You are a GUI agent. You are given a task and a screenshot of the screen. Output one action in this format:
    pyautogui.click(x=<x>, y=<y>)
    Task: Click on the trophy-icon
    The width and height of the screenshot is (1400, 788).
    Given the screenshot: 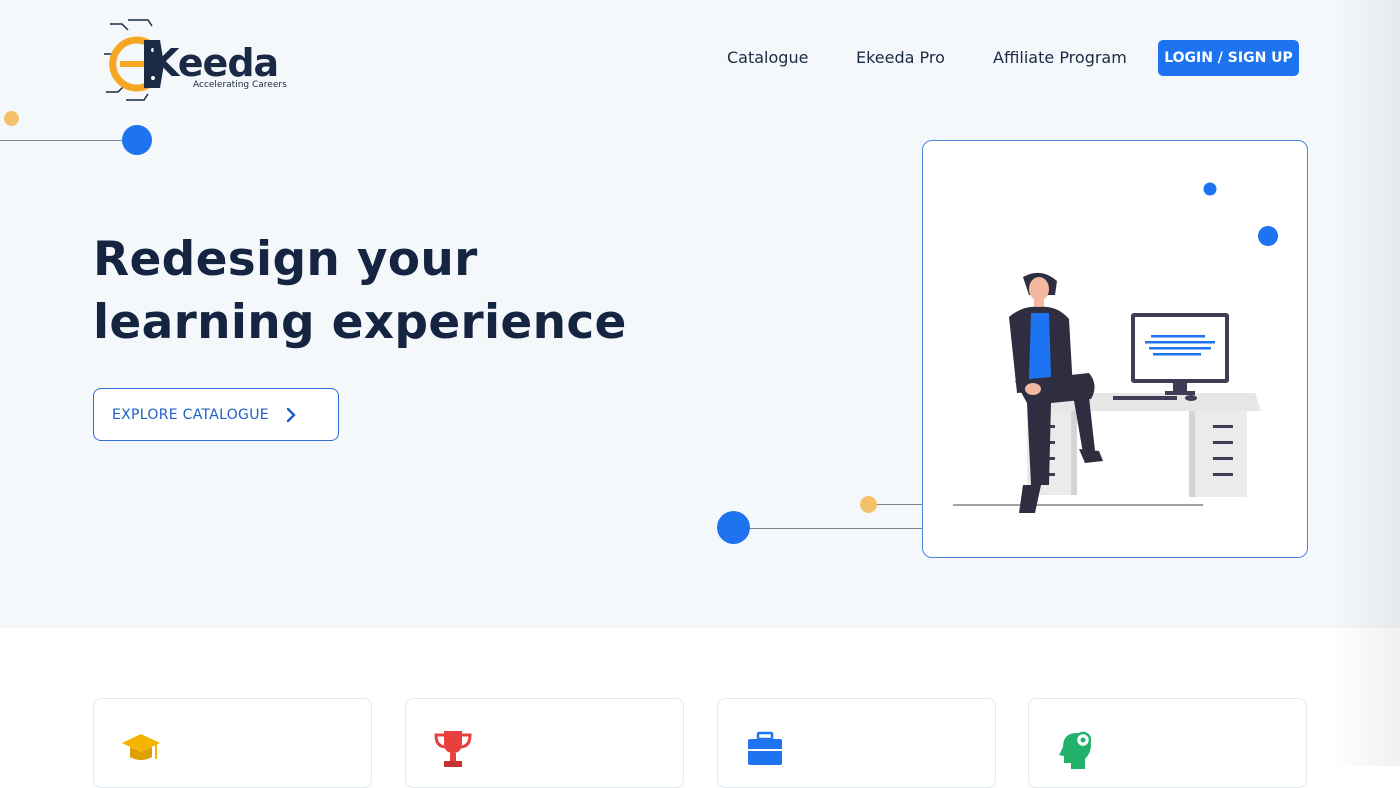 What is the action you would take?
    pyautogui.click(x=453, y=749)
    